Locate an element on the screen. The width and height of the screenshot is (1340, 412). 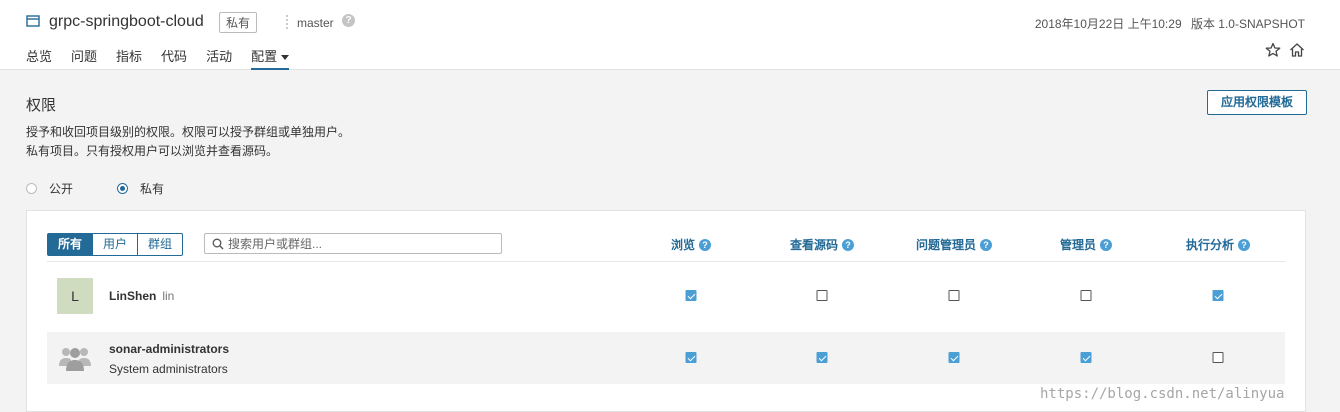
filter-all-button: 所有 is located at coordinates (70, 244).